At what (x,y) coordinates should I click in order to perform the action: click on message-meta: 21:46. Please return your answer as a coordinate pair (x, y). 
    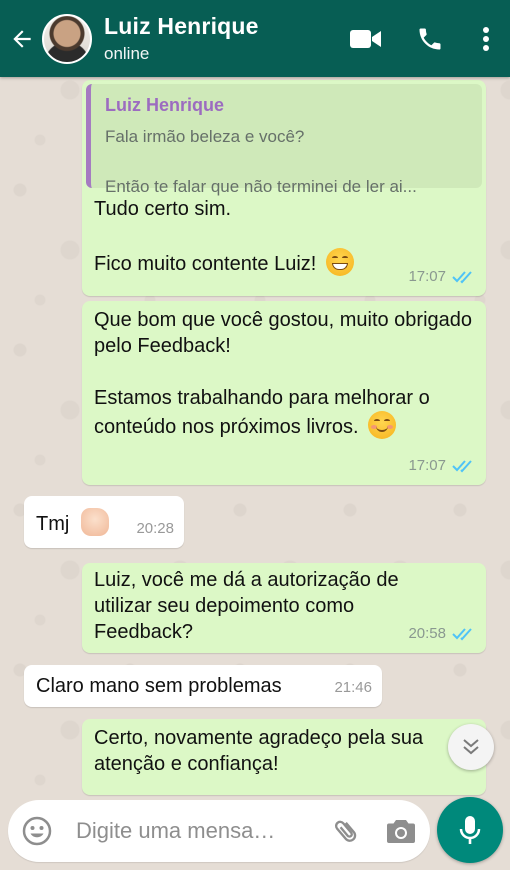
    Looking at the image, I should click on (353, 688).